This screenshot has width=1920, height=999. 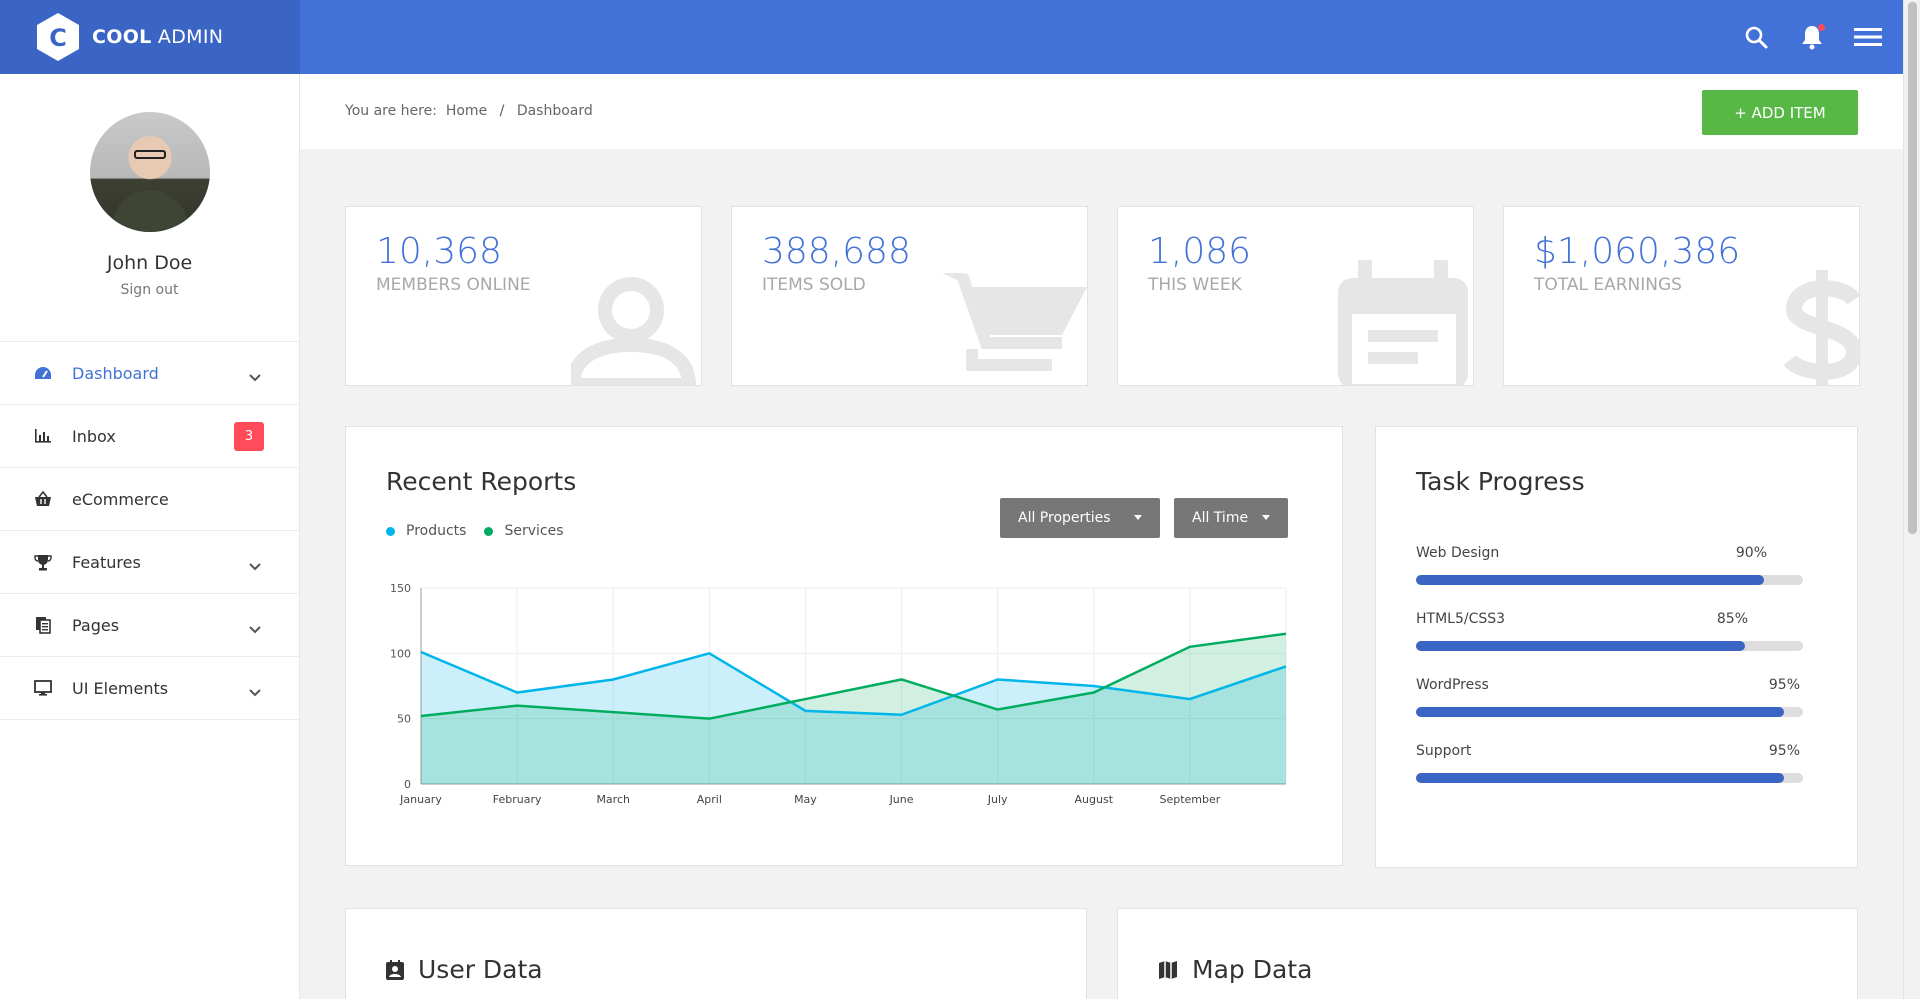 I want to click on task-label: Support, so click(x=1444, y=751).